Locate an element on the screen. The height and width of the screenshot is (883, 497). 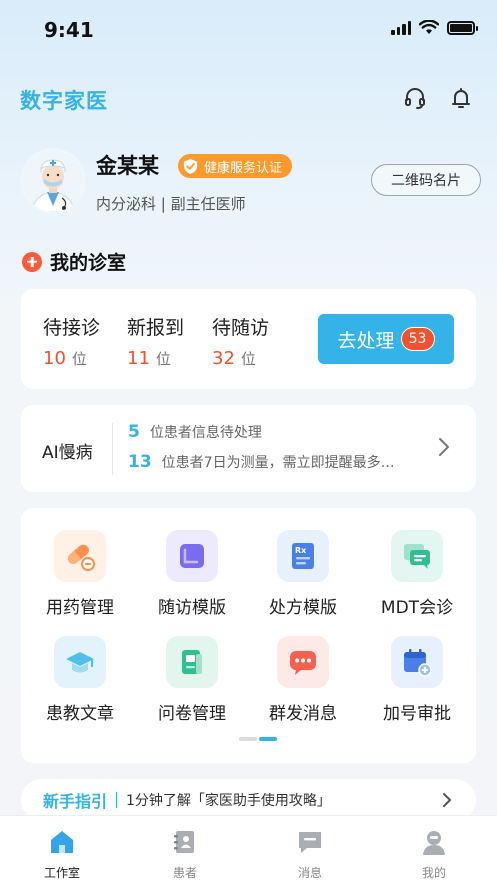
feature-label: 问卷管理 is located at coordinates (192, 714).